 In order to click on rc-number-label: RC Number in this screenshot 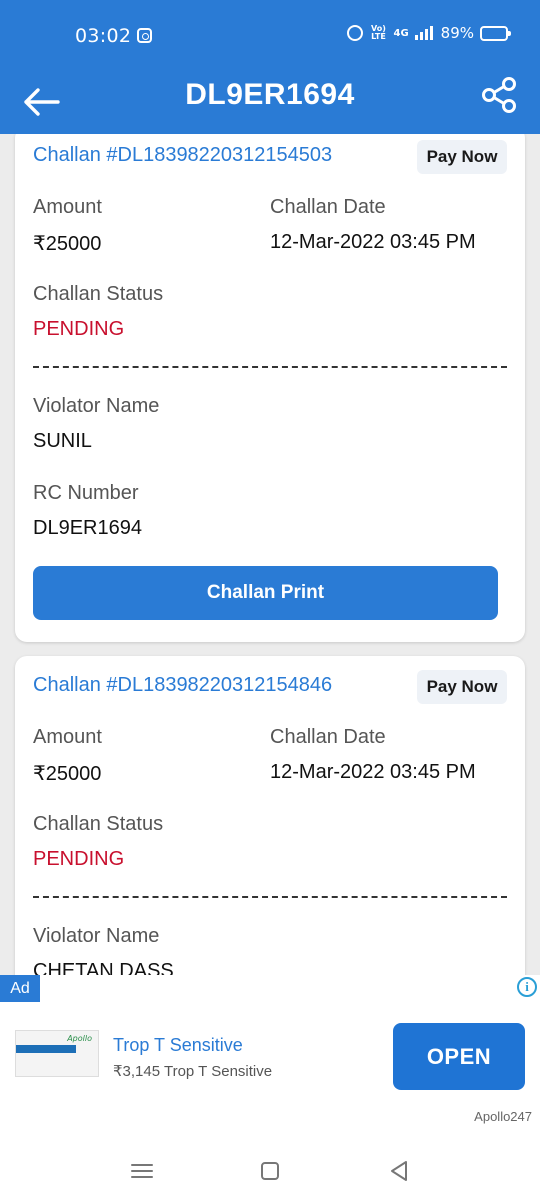, I will do `click(86, 493)`.